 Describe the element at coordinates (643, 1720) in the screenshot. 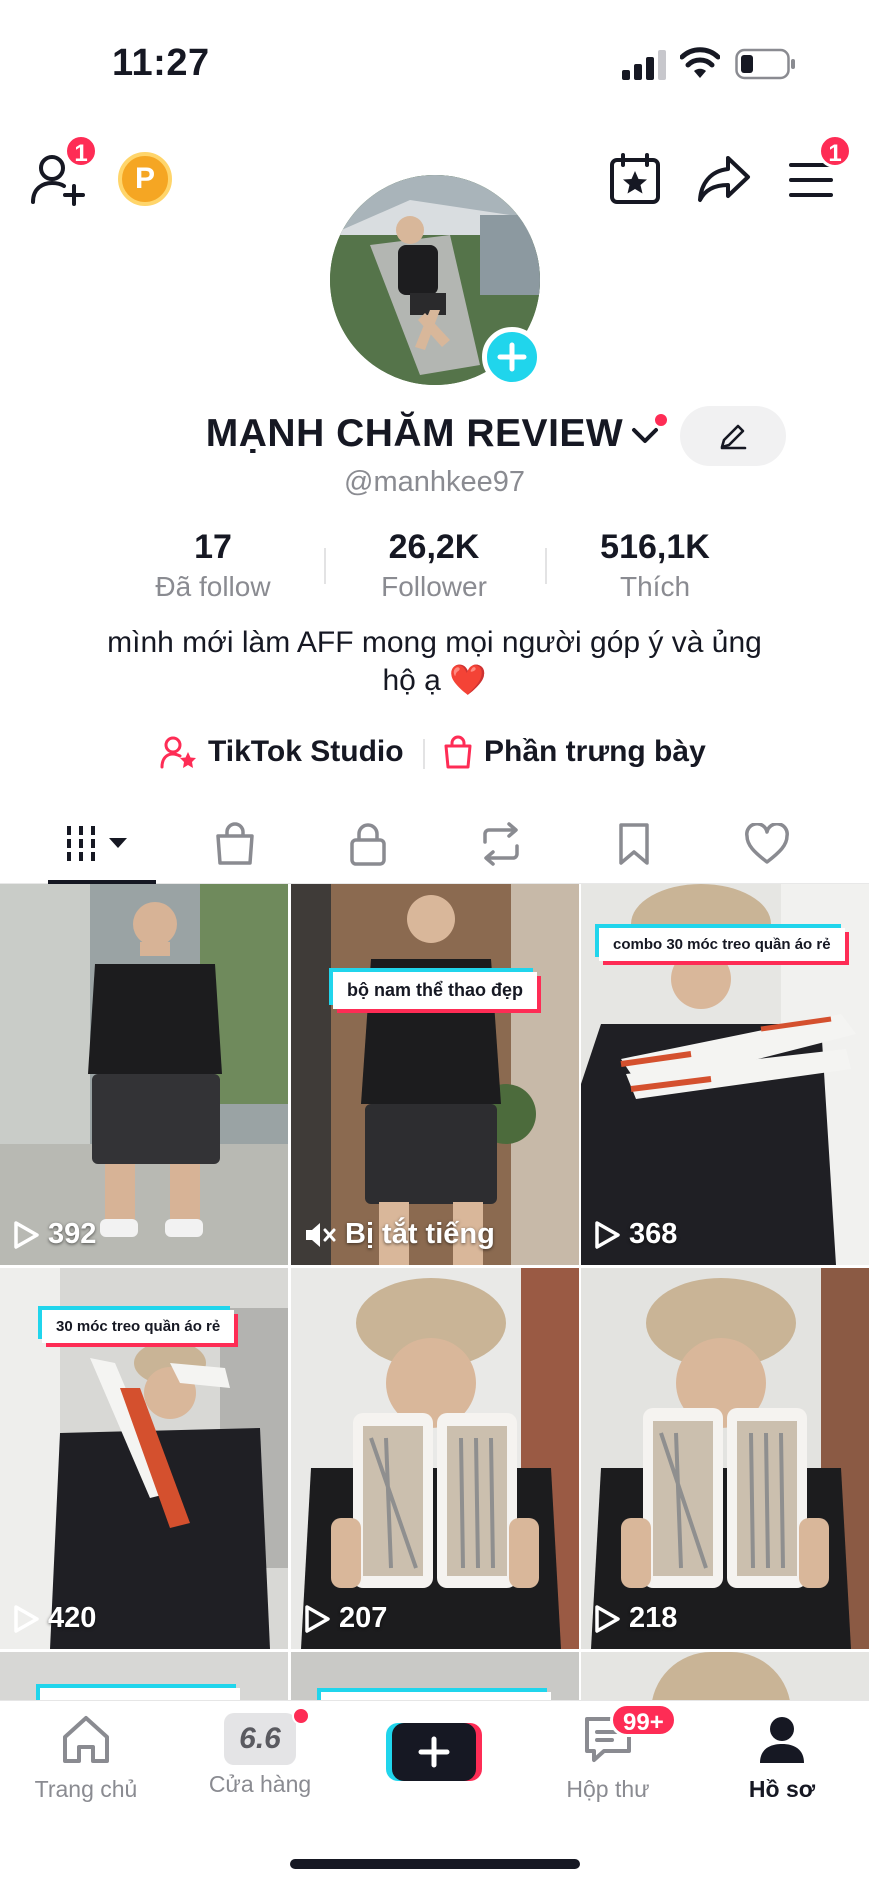

I see `inbox-badge: 99+` at that location.